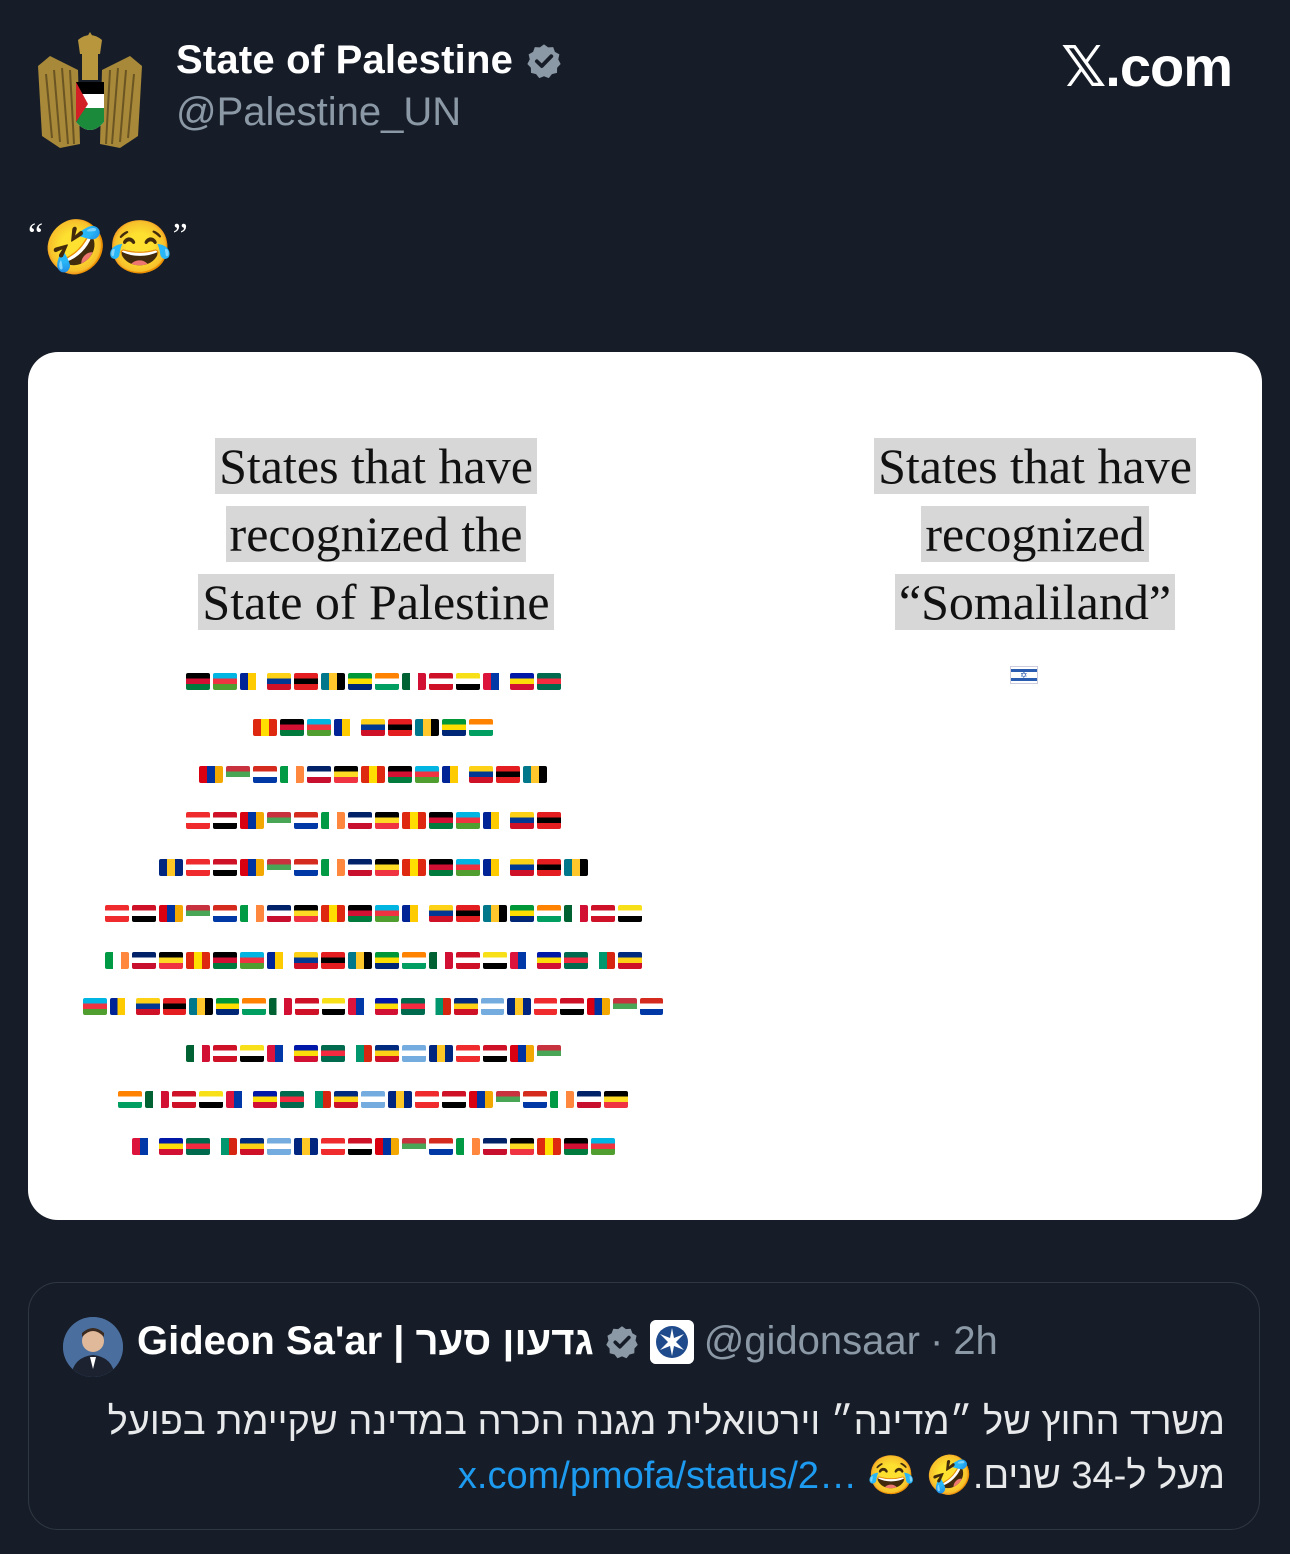  I want to click on open-quote: “, so click(36, 235).